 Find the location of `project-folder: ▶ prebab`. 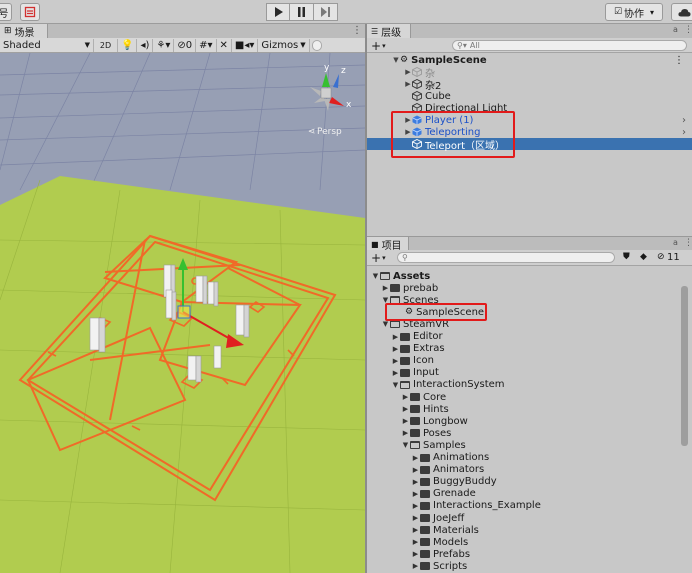

project-folder: ▶ prebab is located at coordinates (409, 288).